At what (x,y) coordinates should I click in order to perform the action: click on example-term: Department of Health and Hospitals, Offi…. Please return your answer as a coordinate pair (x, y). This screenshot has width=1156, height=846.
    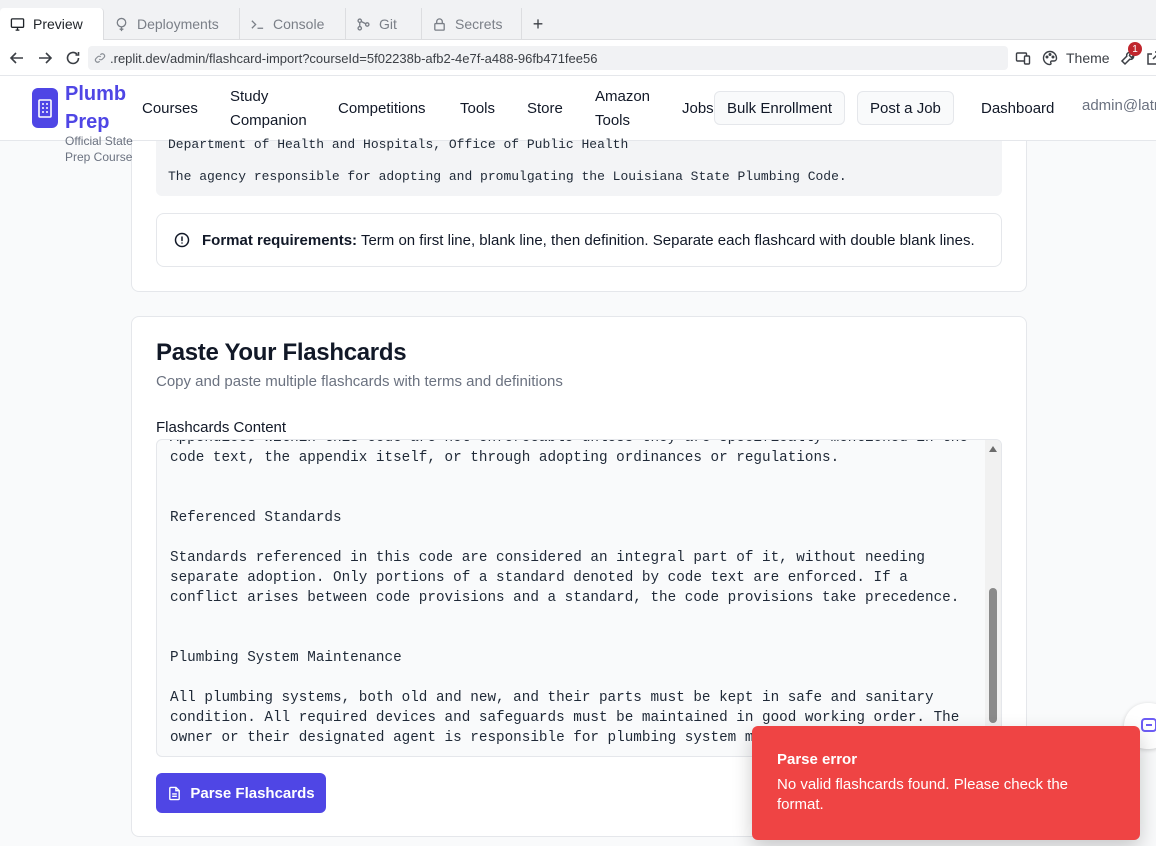
    Looking at the image, I should click on (398, 144).